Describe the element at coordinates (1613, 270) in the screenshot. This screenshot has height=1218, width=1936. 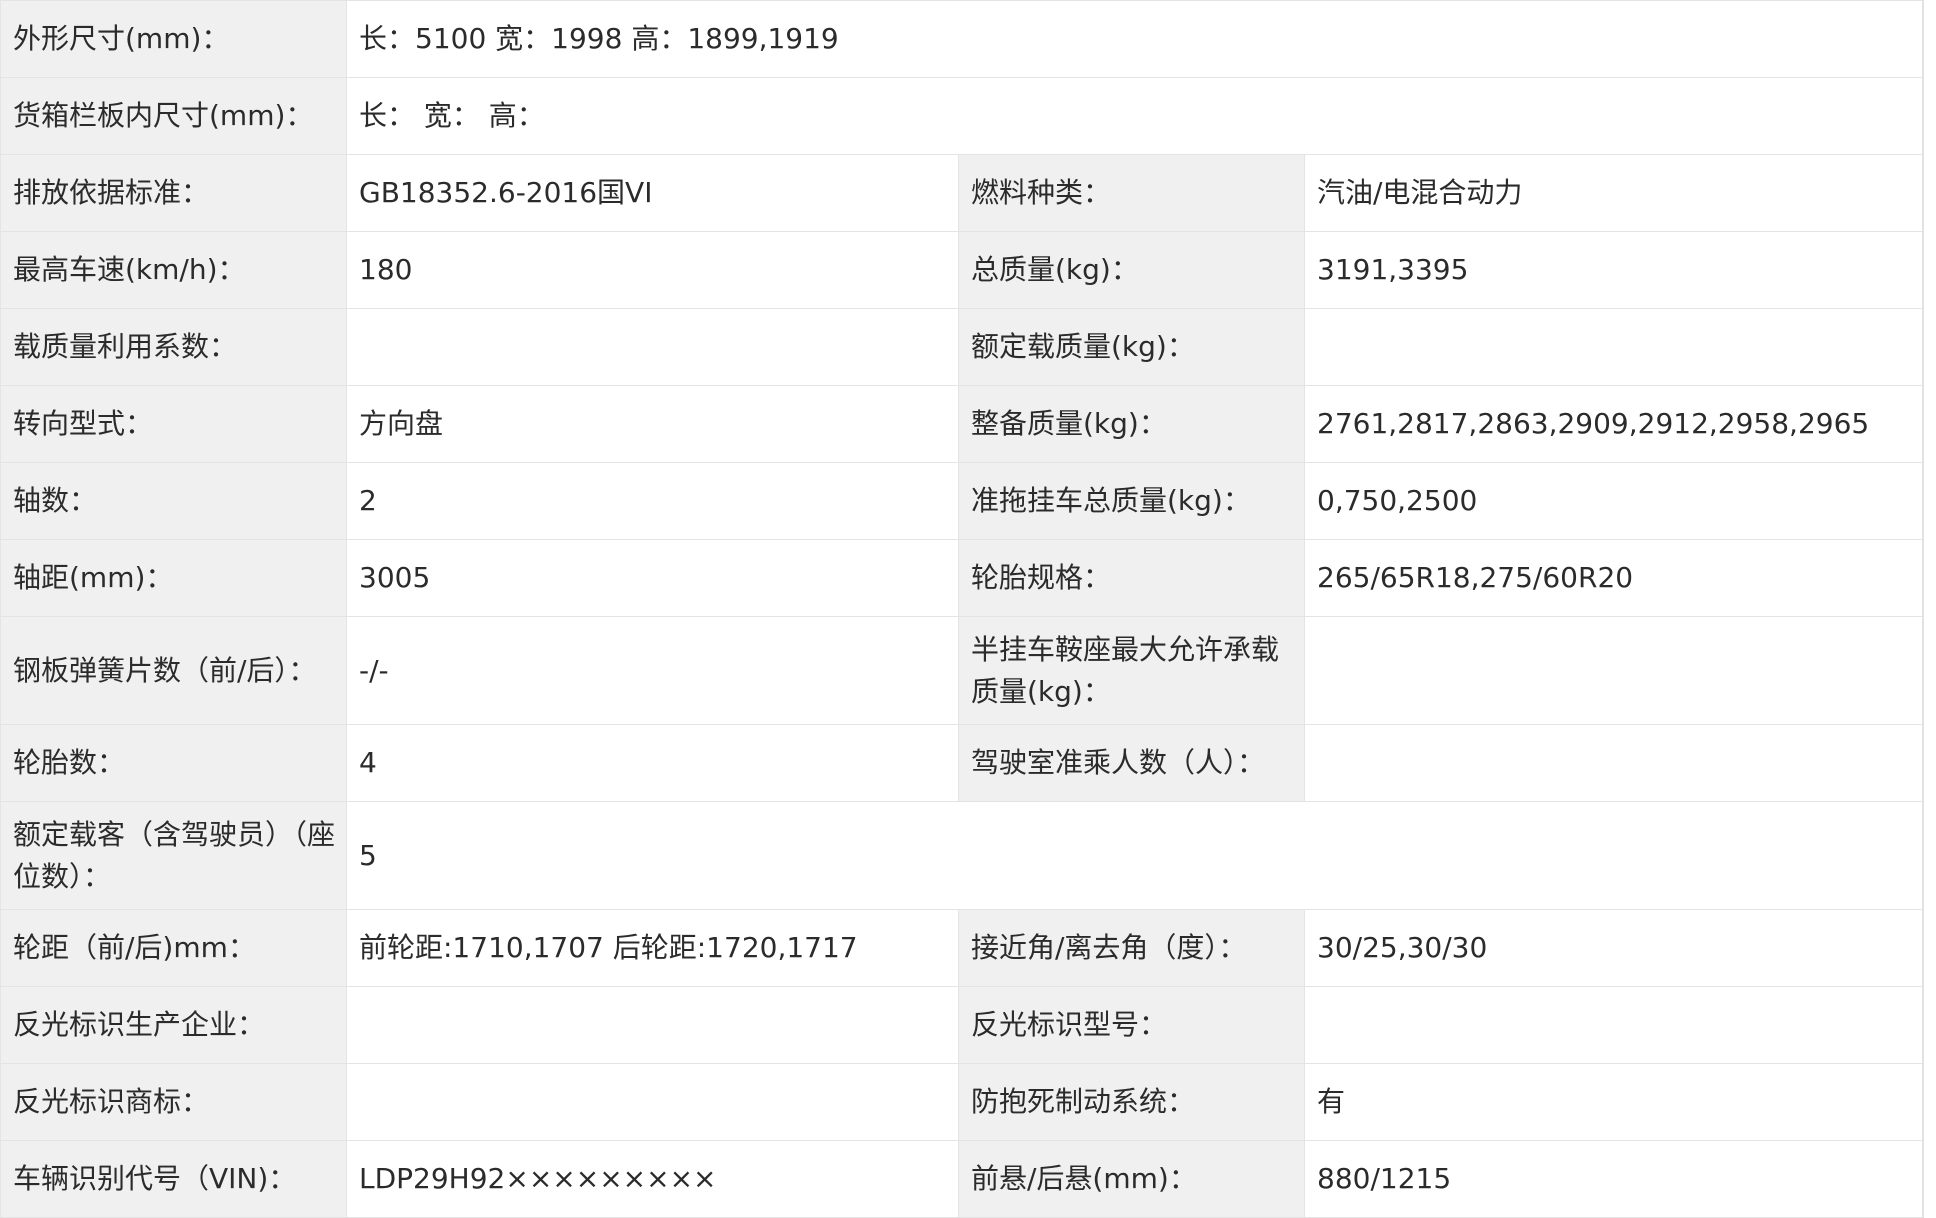
I see `spec-value: 3191,3395` at that location.